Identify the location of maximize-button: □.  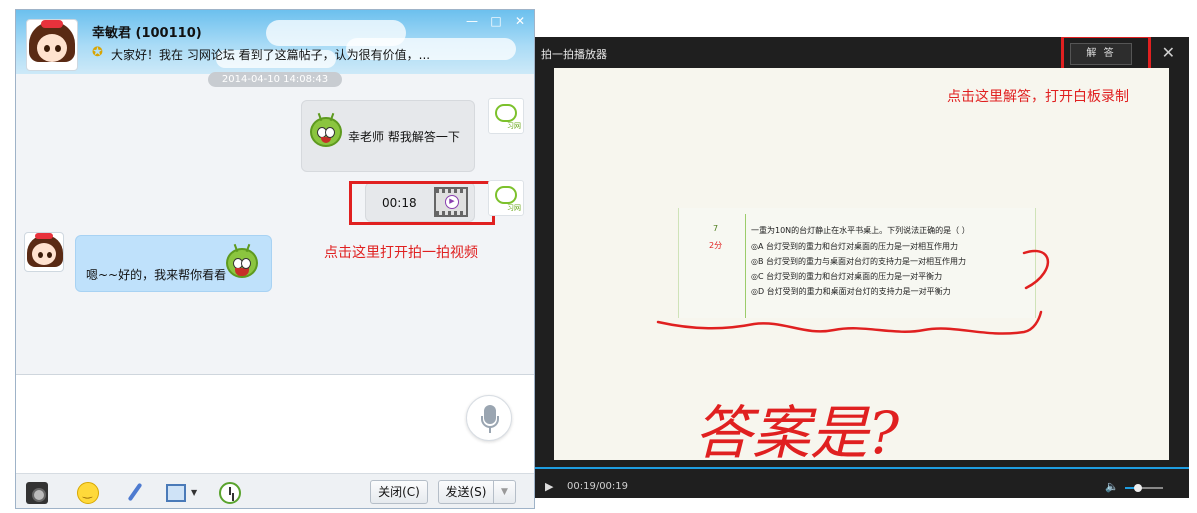
(496, 21).